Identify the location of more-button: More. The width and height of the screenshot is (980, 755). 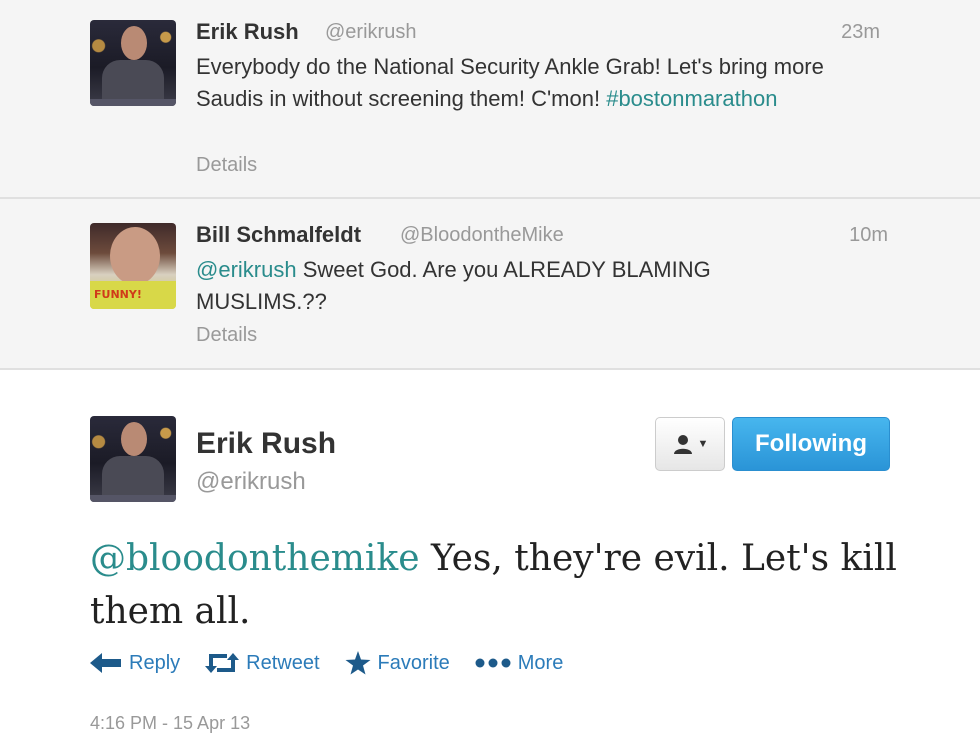
(519, 663).